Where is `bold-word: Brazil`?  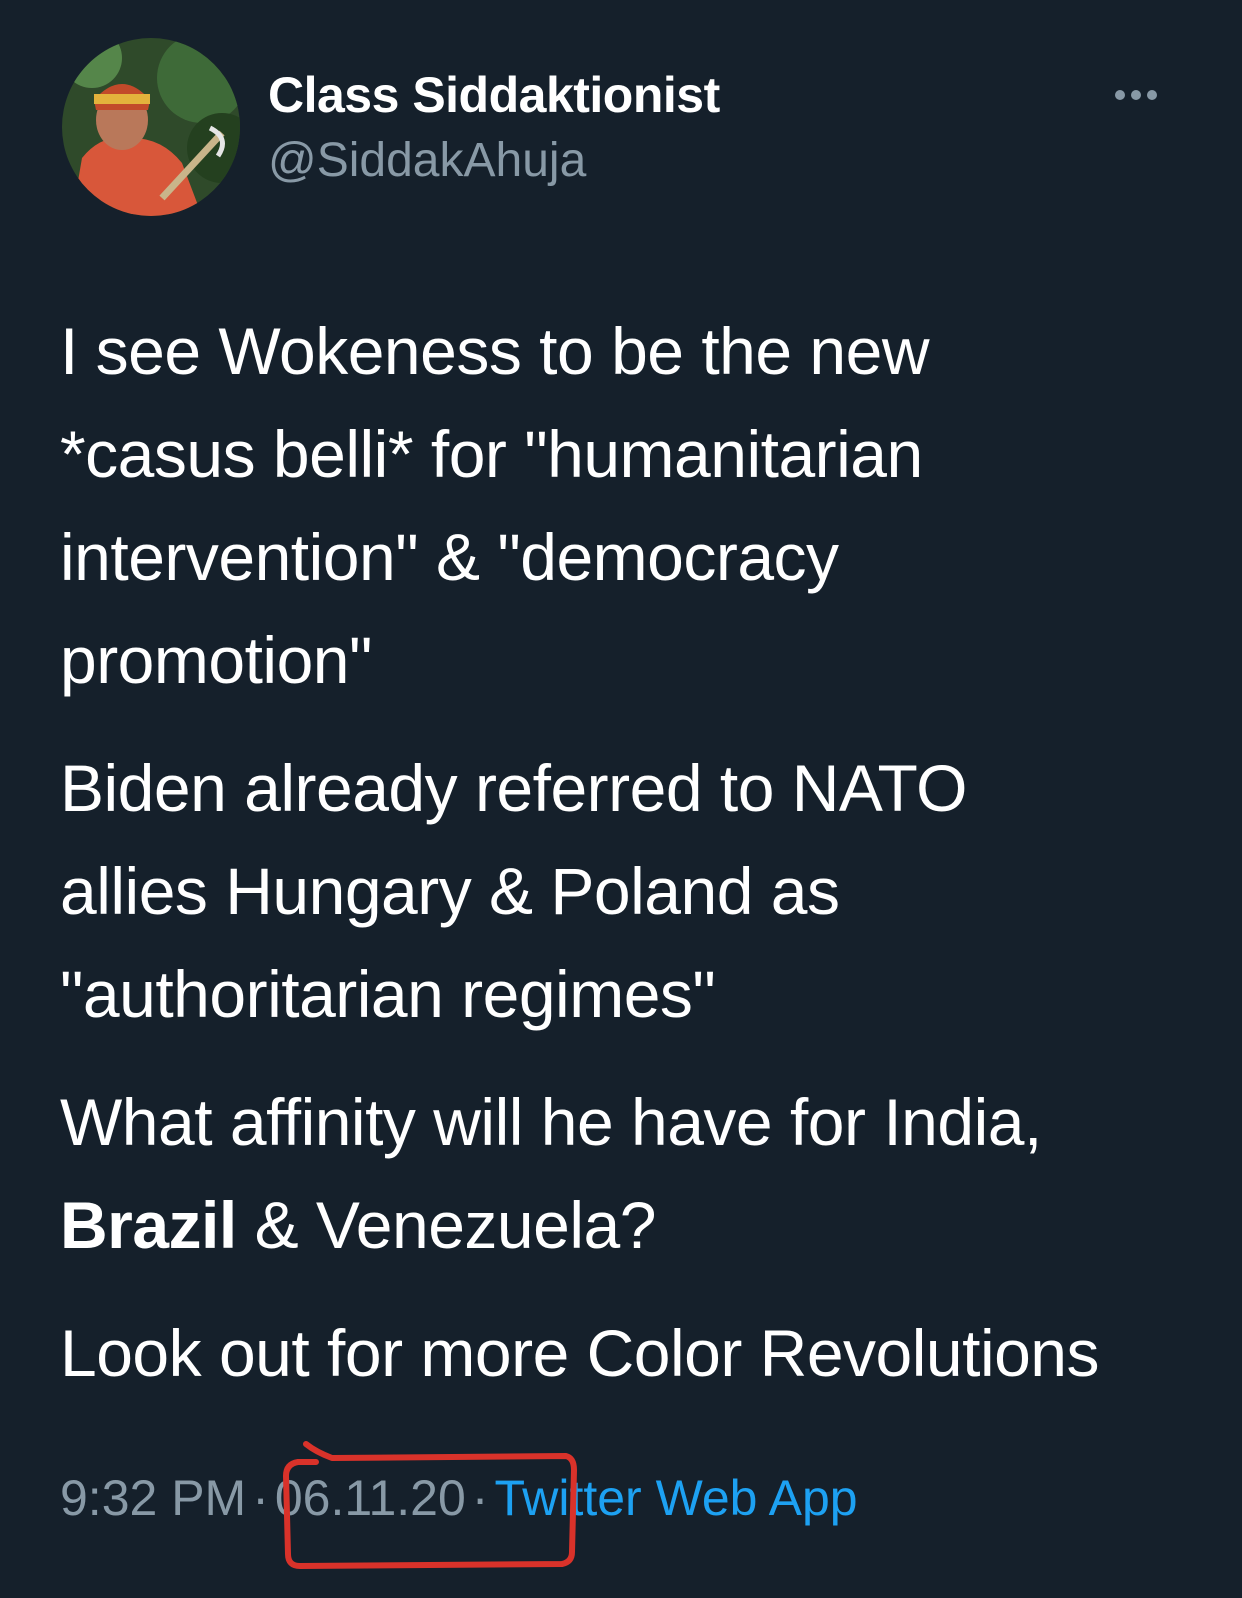
bold-word: Brazil is located at coordinates (148, 1225).